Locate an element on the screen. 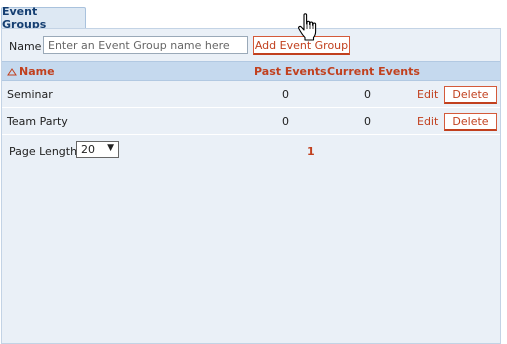 The image size is (507, 344). column-header-name-label: Name is located at coordinates (37, 71).